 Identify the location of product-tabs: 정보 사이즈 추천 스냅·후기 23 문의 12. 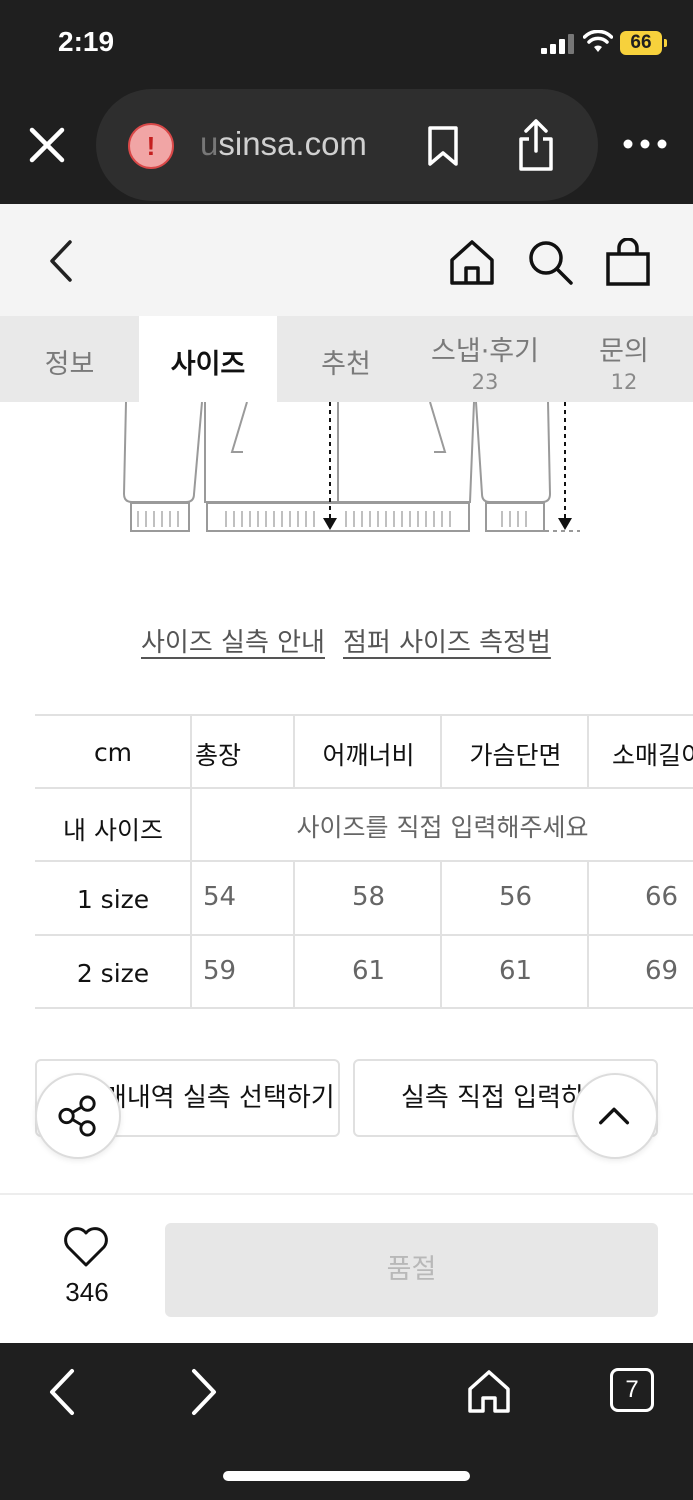
(346, 359).